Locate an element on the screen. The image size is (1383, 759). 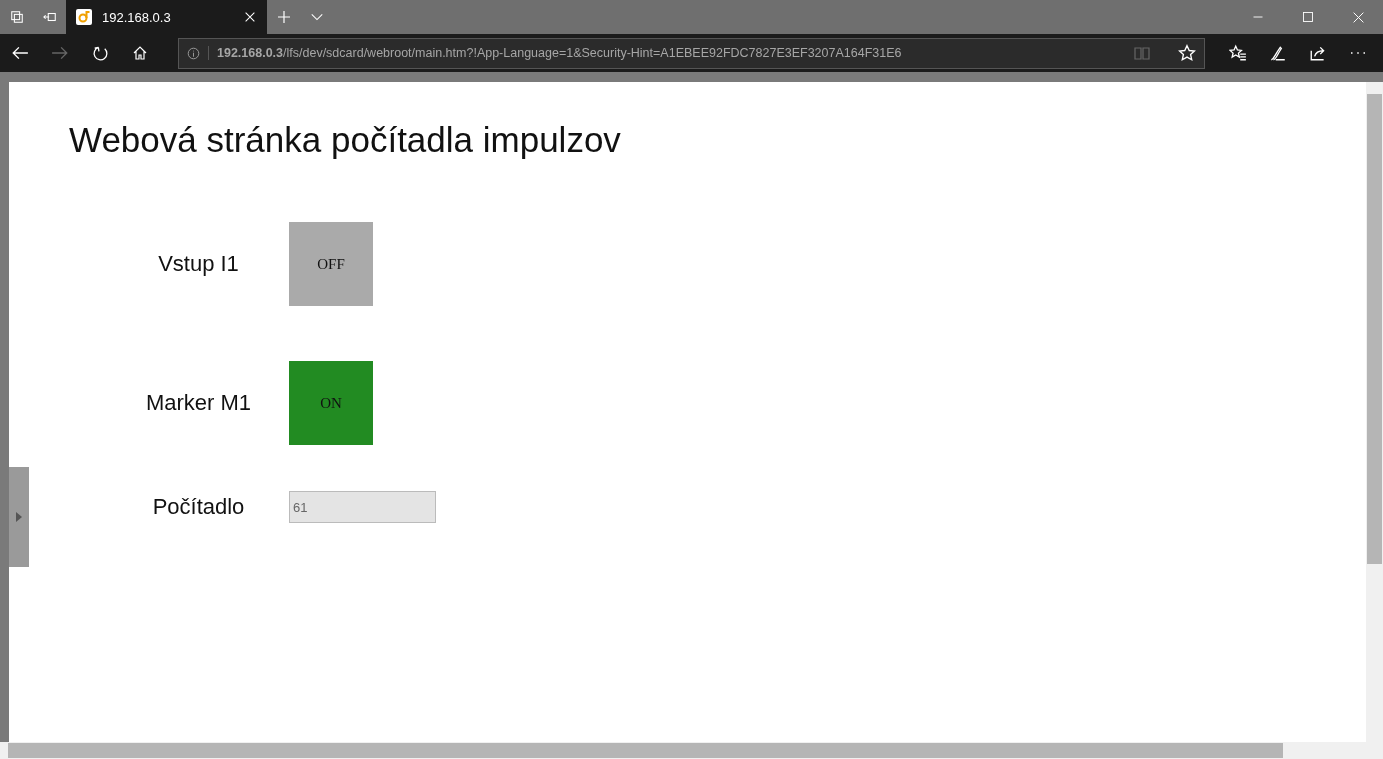
counter-field: 61 is located at coordinates (362, 507).